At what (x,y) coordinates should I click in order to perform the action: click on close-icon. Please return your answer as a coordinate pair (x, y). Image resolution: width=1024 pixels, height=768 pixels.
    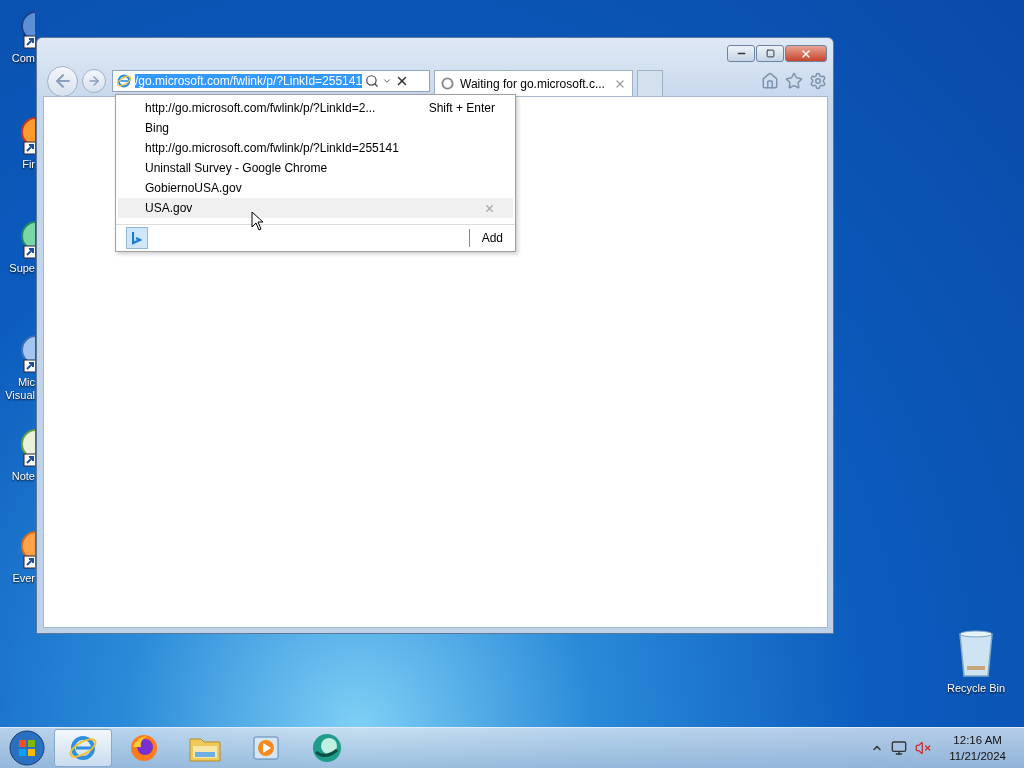
    Looking at the image, I should click on (806, 53).